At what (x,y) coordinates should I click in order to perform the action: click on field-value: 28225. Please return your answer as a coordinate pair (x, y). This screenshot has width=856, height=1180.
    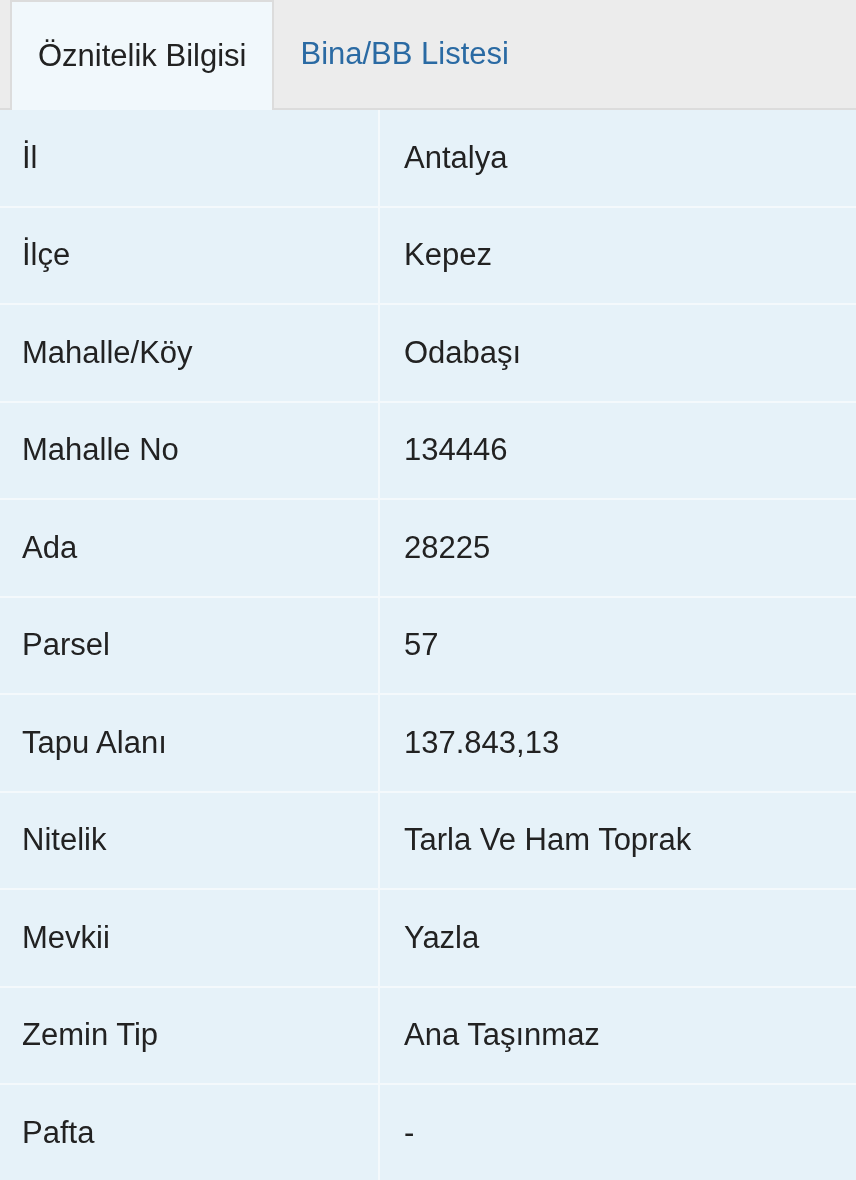
    Looking at the image, I should click on (617, 549).